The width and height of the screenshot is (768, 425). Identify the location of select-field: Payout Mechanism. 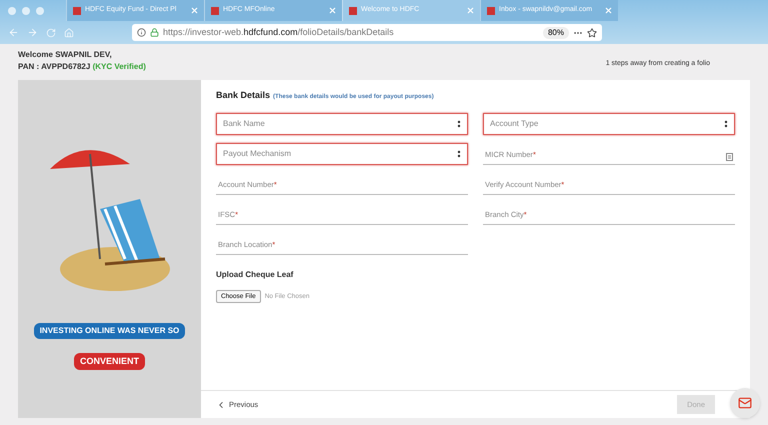
(342, 153).